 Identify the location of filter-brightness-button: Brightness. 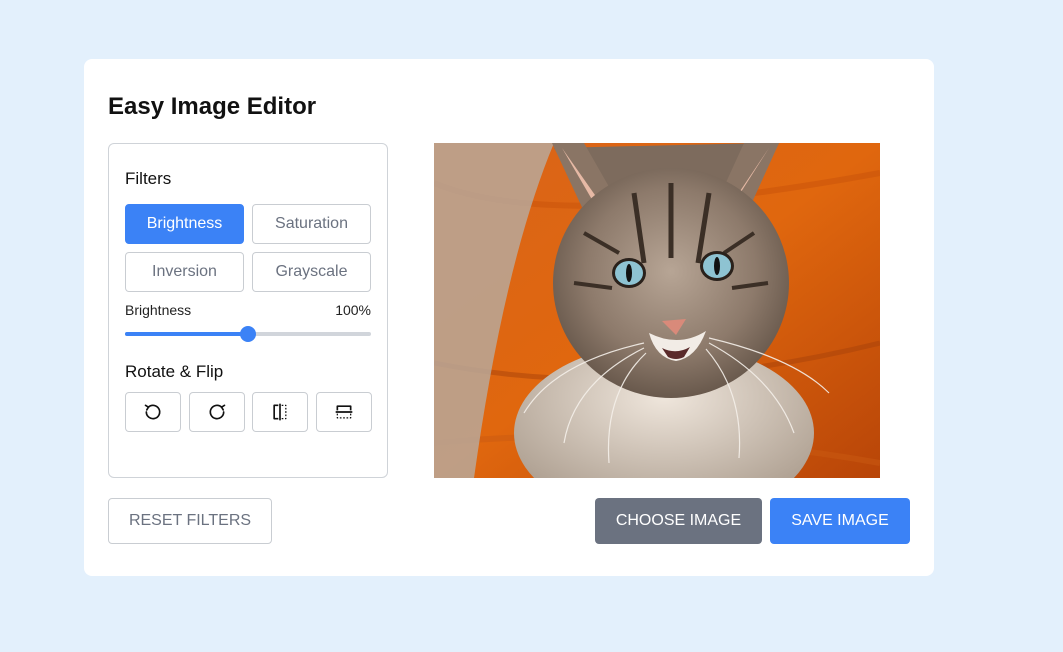
(184, 224).